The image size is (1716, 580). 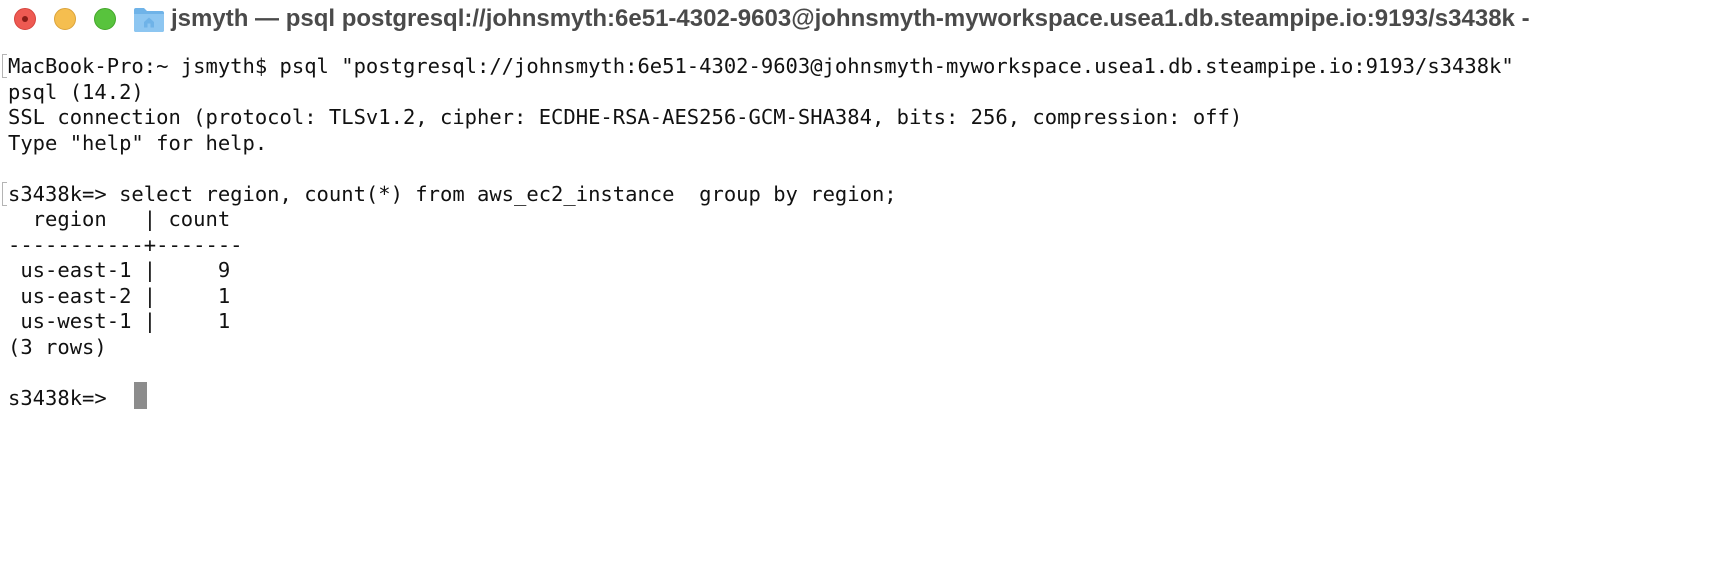 I want to click on terminal-line: (3 rows), so click(x=57, y=346).